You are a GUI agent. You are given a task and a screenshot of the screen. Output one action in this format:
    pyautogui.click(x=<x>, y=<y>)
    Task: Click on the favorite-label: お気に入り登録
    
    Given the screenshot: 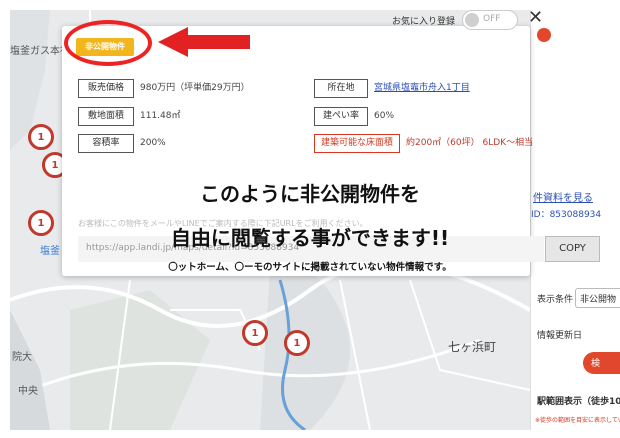 What is the action you would take?
    pyautogui.click(x=424, y=22)
    